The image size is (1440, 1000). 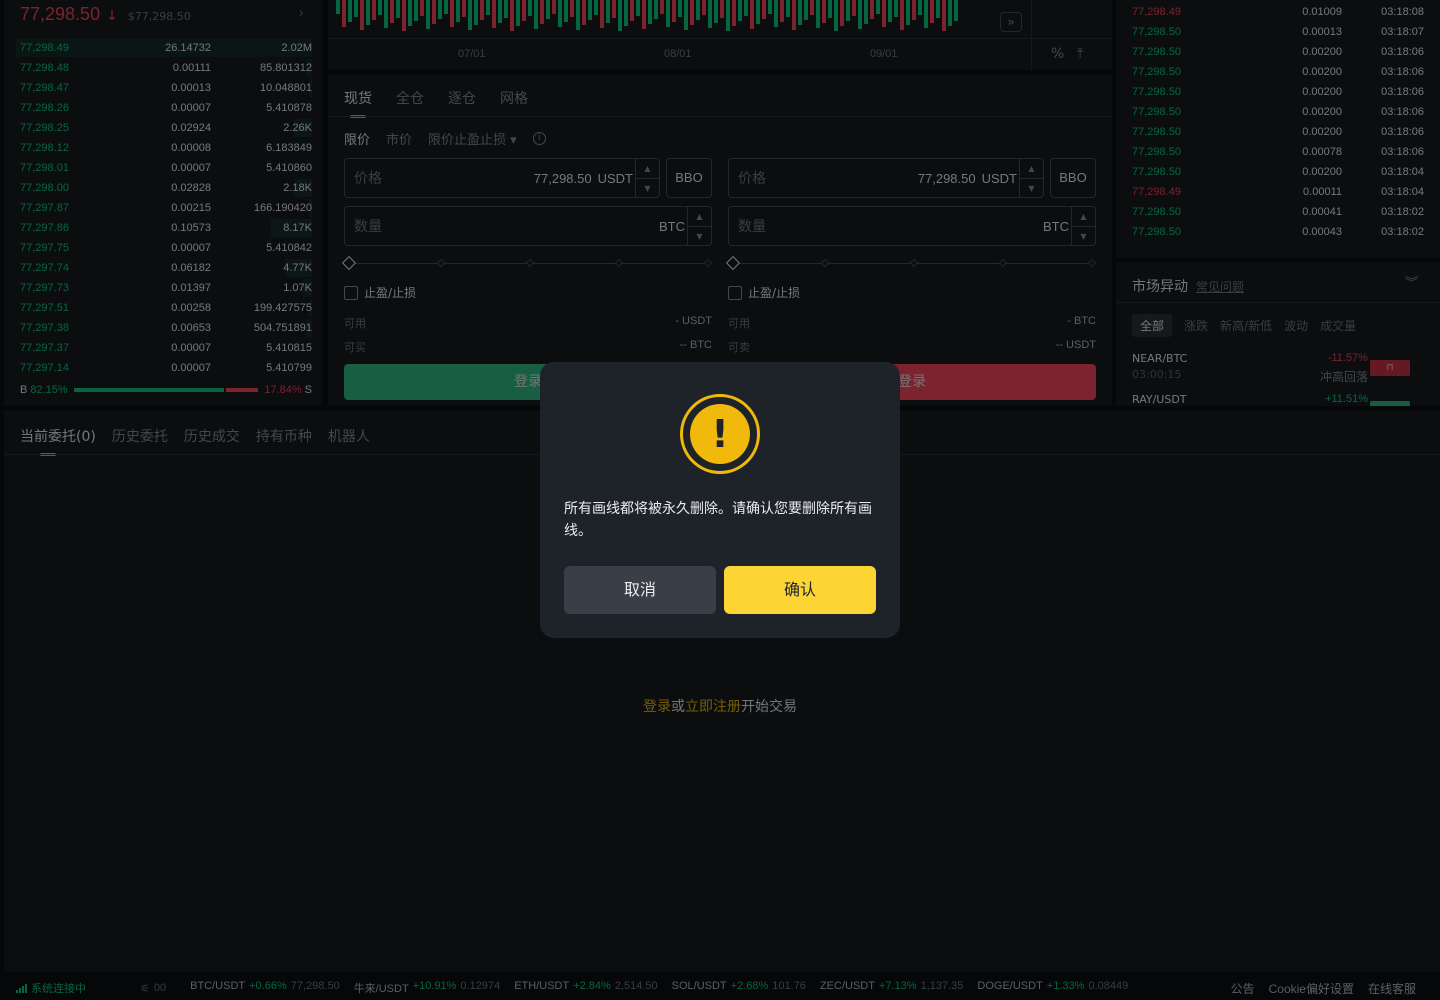 I want to click on warning-icon: !, so click(x=720, y=434).